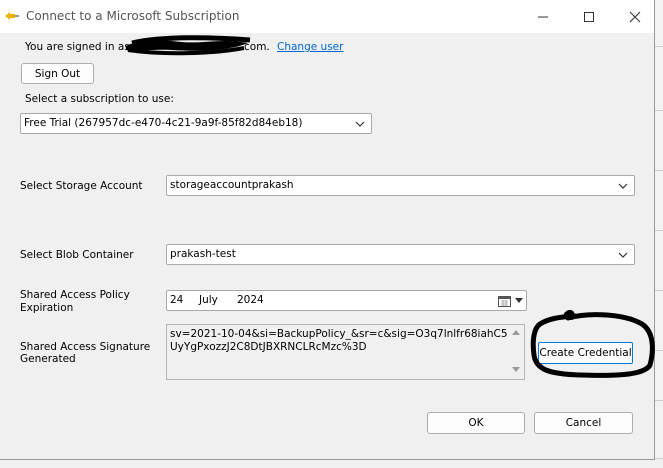  What do you see at coordinates (257, 47) in the screenshot?
I see `email-suffix: com.` at bounding box center [257, 47].